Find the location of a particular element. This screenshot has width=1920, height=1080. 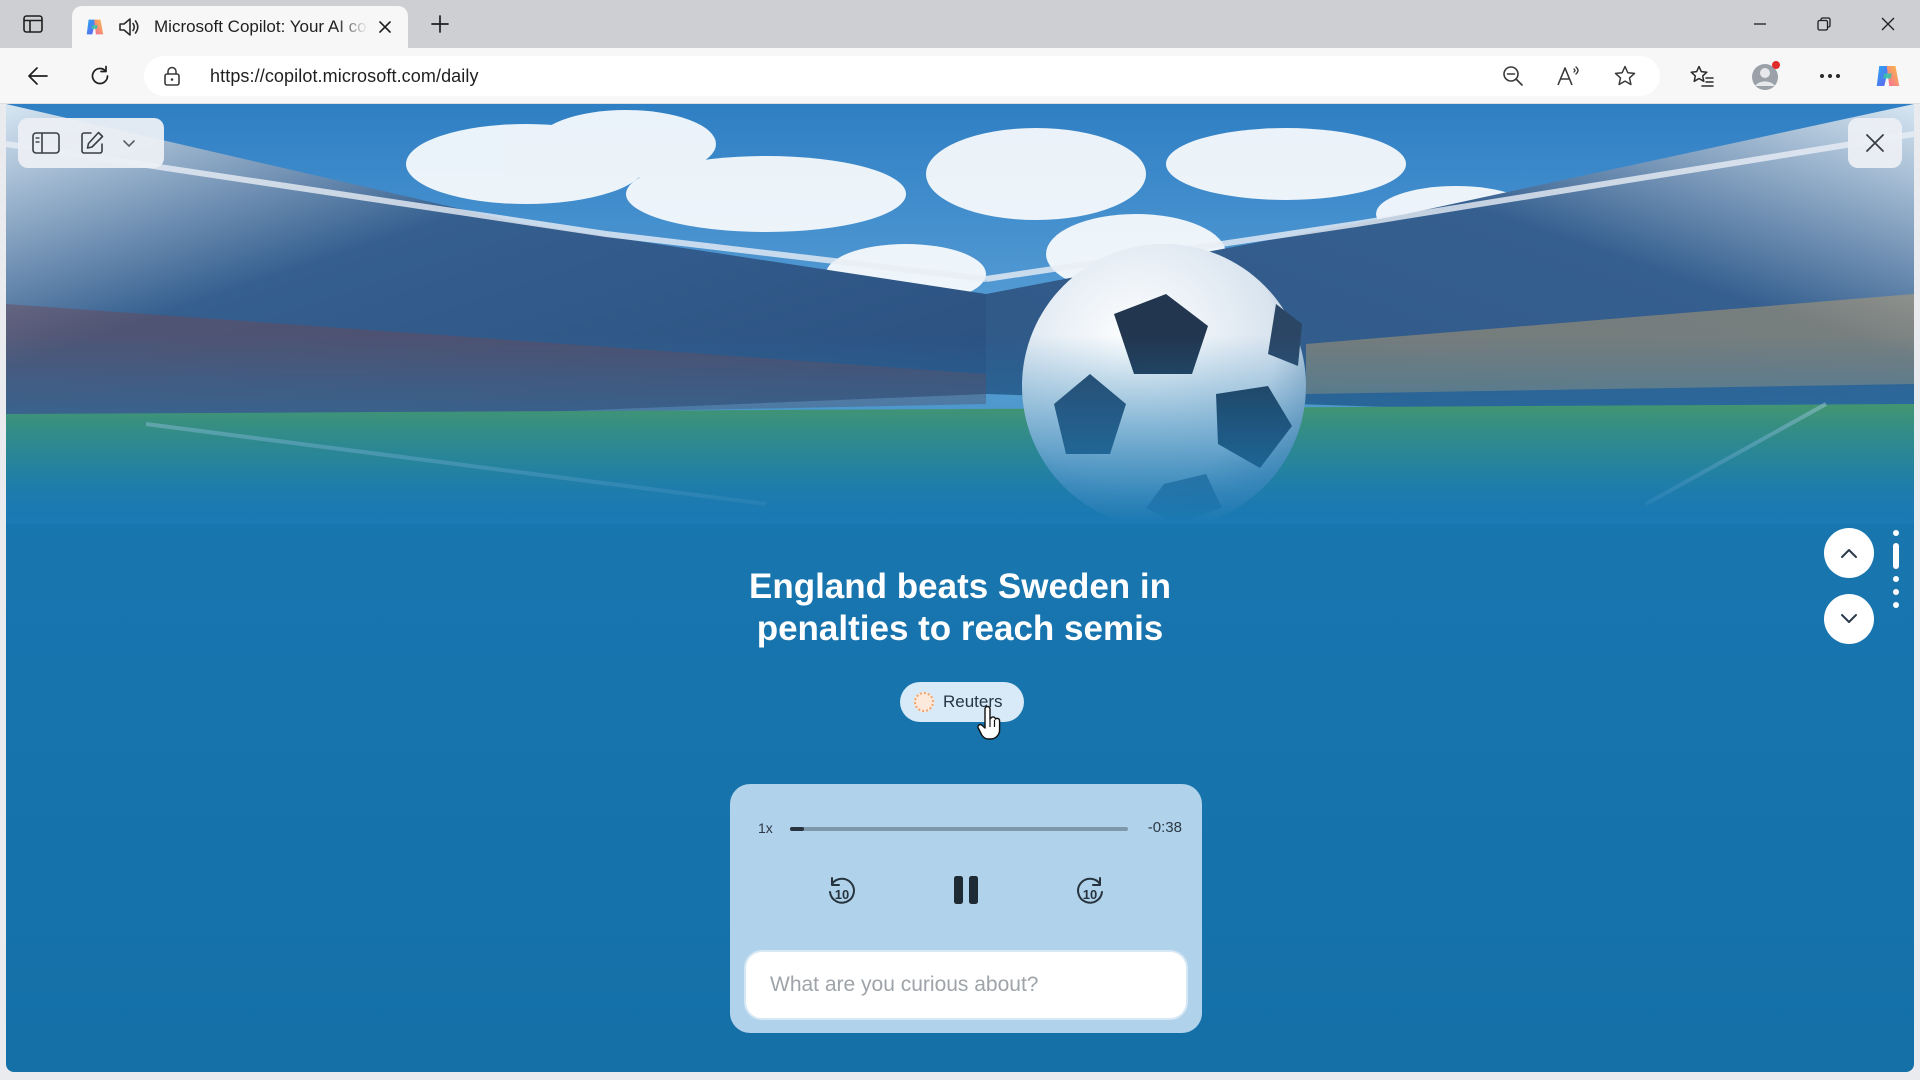

compose-icon is located at coordinates (92, 142).